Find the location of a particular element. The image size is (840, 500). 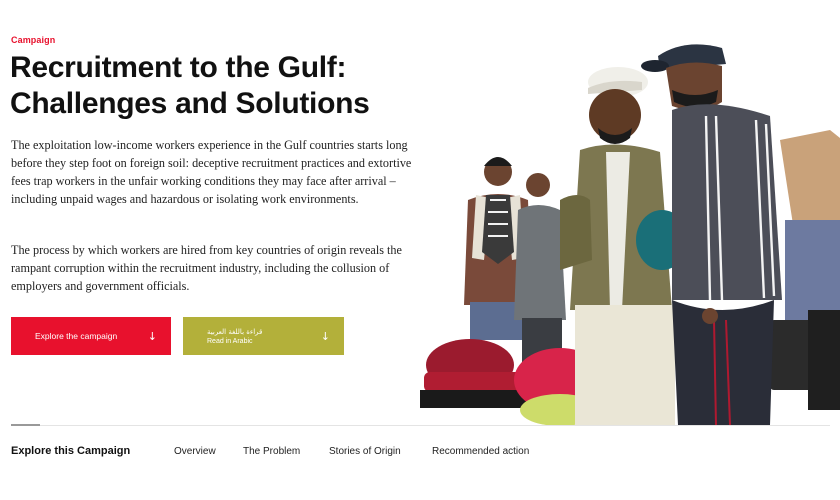

section-divider is located at coordinates (420, 425).